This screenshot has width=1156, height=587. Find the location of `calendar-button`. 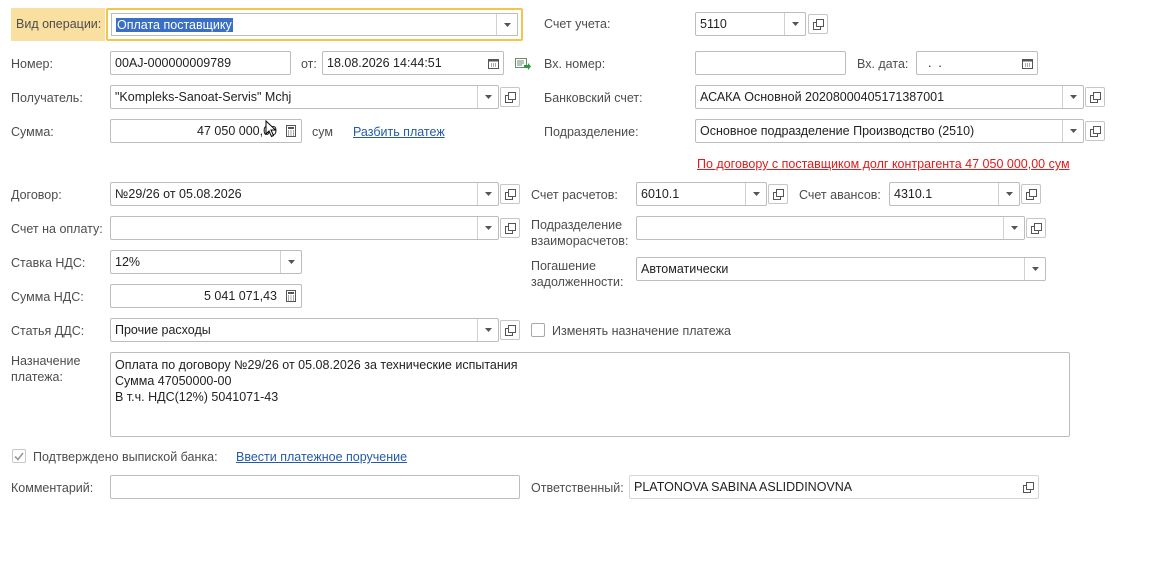

calendar-button is located at coordinates (493, 63).